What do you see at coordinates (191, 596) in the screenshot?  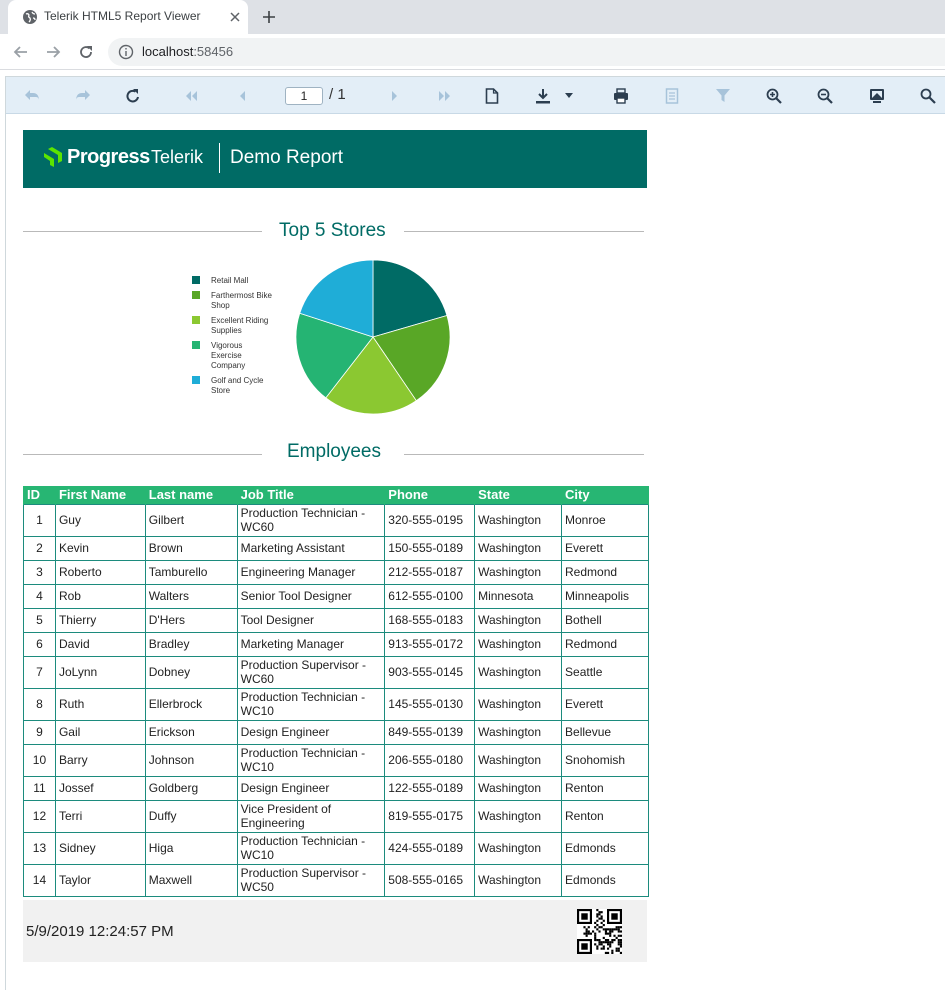 I see `table-cell: Walters` at bounding box center [191, 596].